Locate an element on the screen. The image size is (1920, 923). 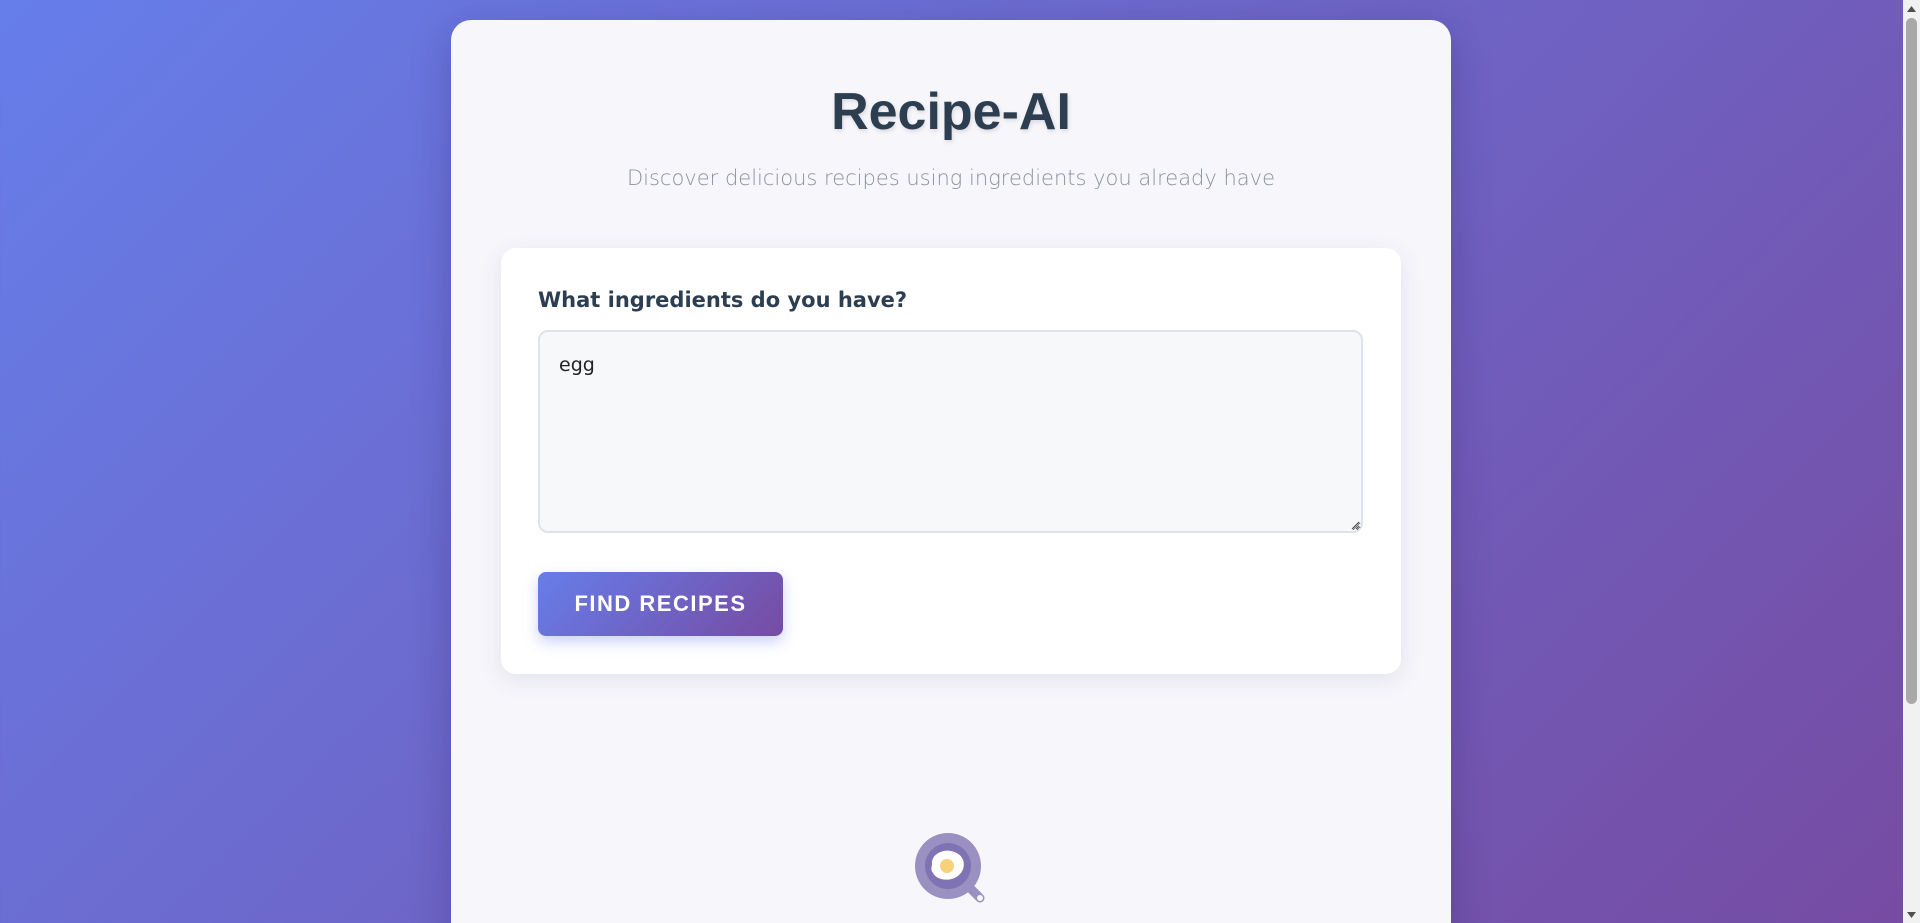
find-recipes-button: Find Recipes is located at coordinates (660, 604).